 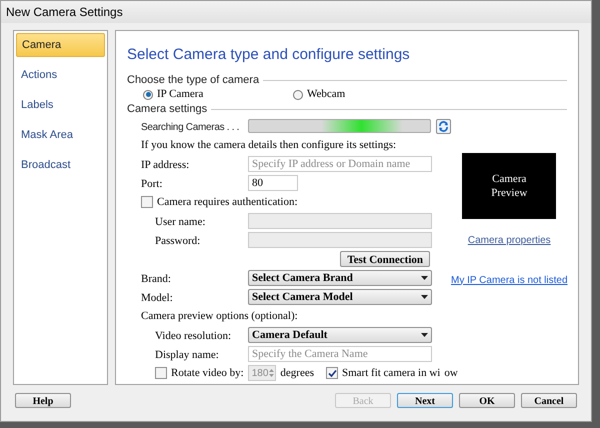 What do you see at coordinates (187, 355) in the screenshot?
I see `field-label: Display name:` at bounding box center [187, 355].